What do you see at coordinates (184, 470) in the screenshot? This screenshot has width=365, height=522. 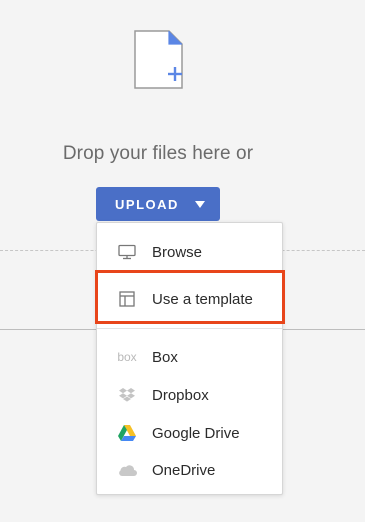 I see `menu-item-label: OneDrive` at bounding box center [184, 470].